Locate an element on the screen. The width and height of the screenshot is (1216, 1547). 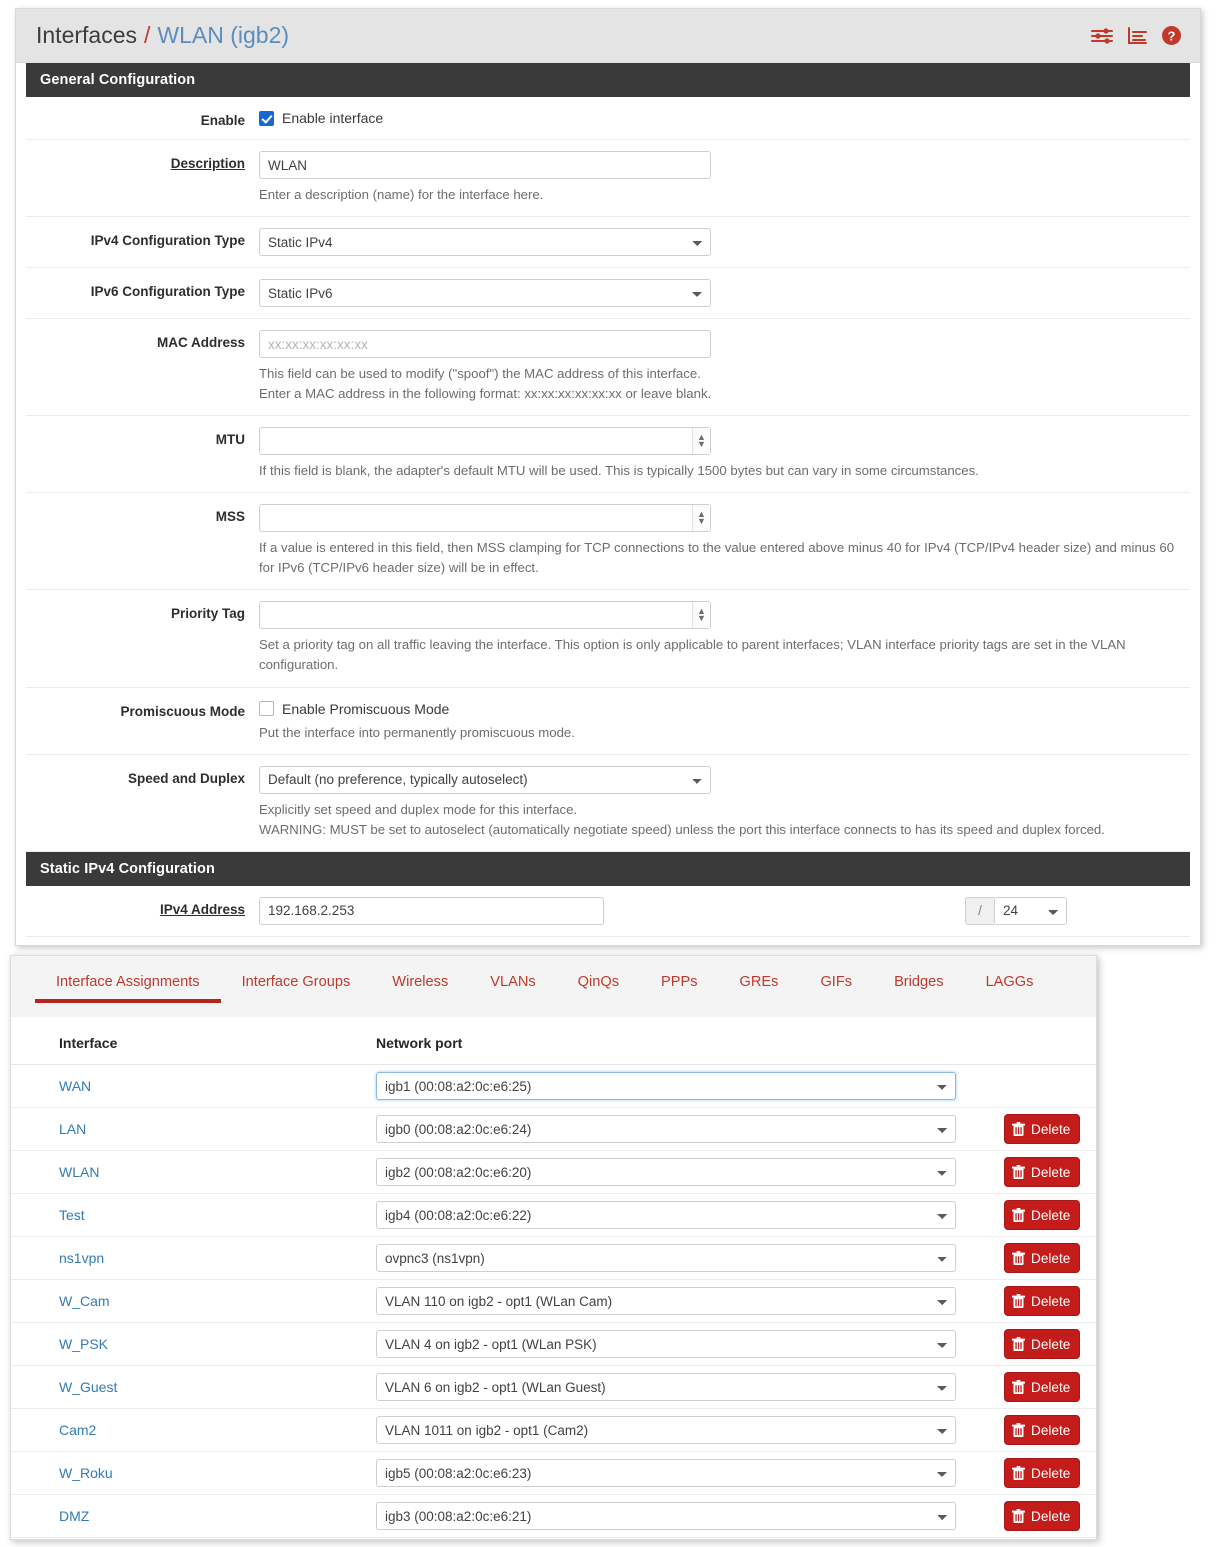
enable-interface-checkbox: Enable interface is located at coordinates (719, 117).